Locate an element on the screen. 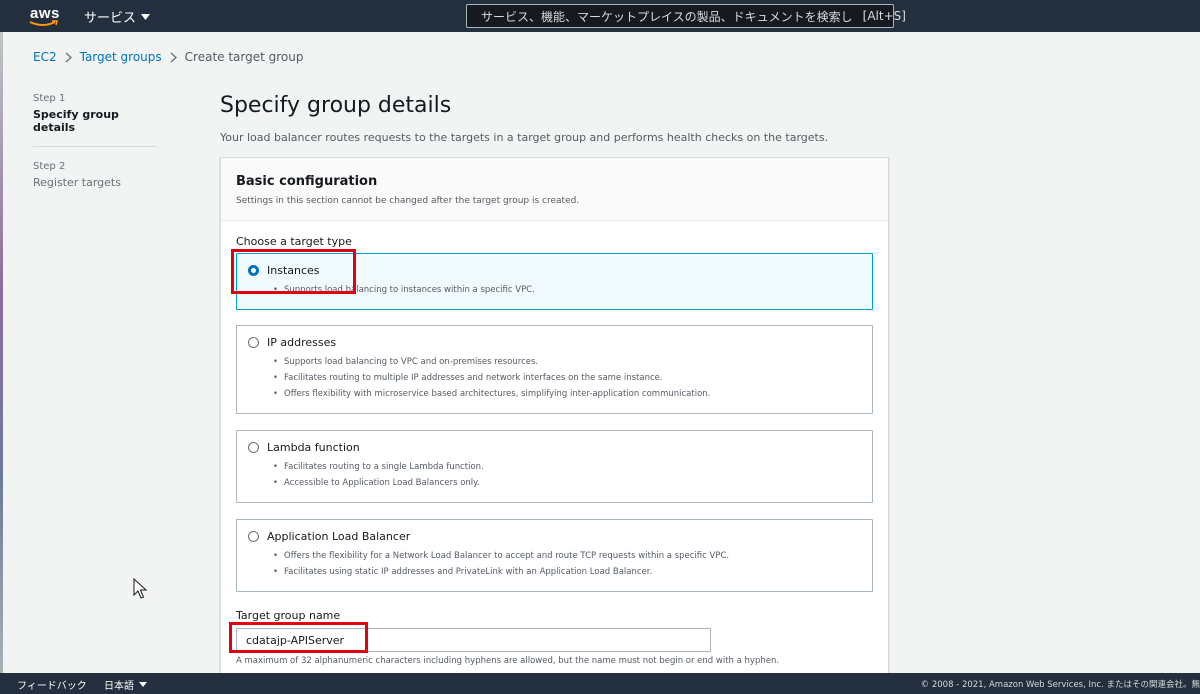 The width and height of the screenshot is (1200, 694). step-1-number: Step 1 is located at coordinates (49, 98).